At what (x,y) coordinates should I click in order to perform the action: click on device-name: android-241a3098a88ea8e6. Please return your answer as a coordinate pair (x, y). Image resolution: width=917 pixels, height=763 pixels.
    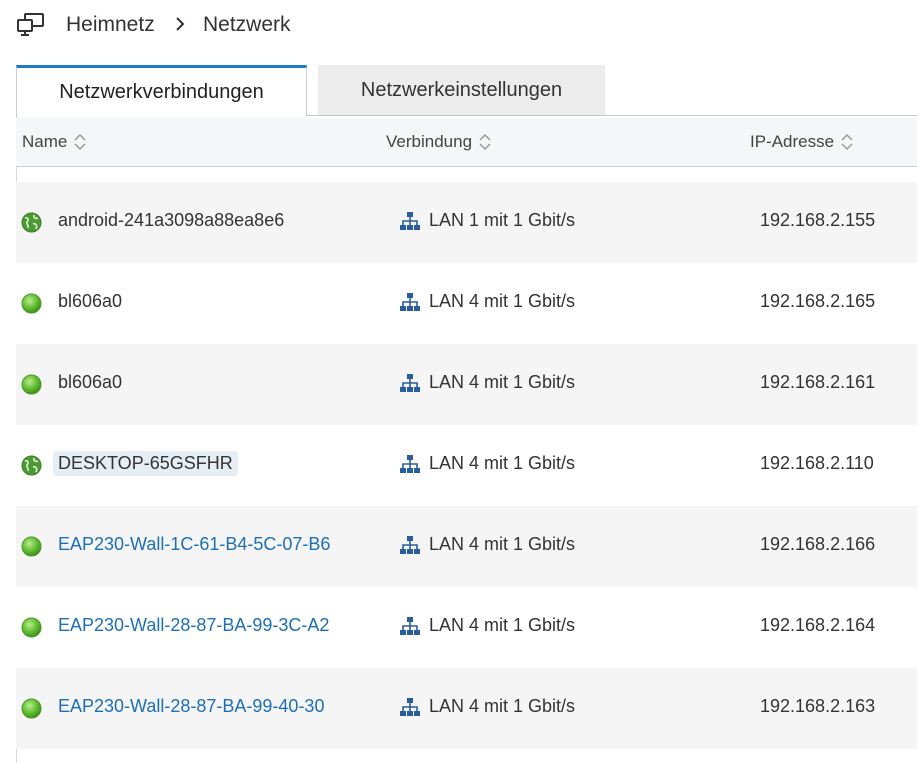
    Looking at the image, I should click on (171, 220).